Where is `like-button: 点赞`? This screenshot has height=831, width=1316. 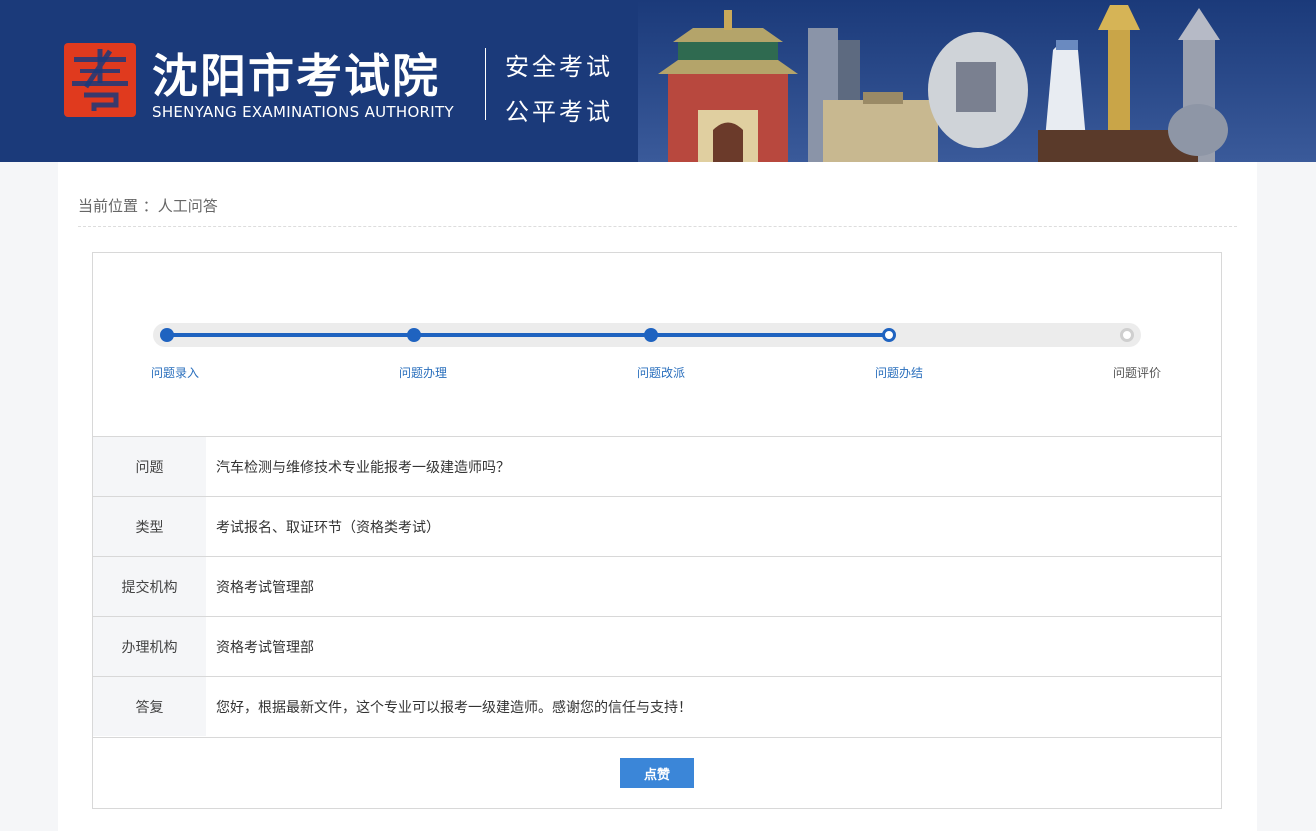 like-button: 点赞 is located at coordinates (657, 773).